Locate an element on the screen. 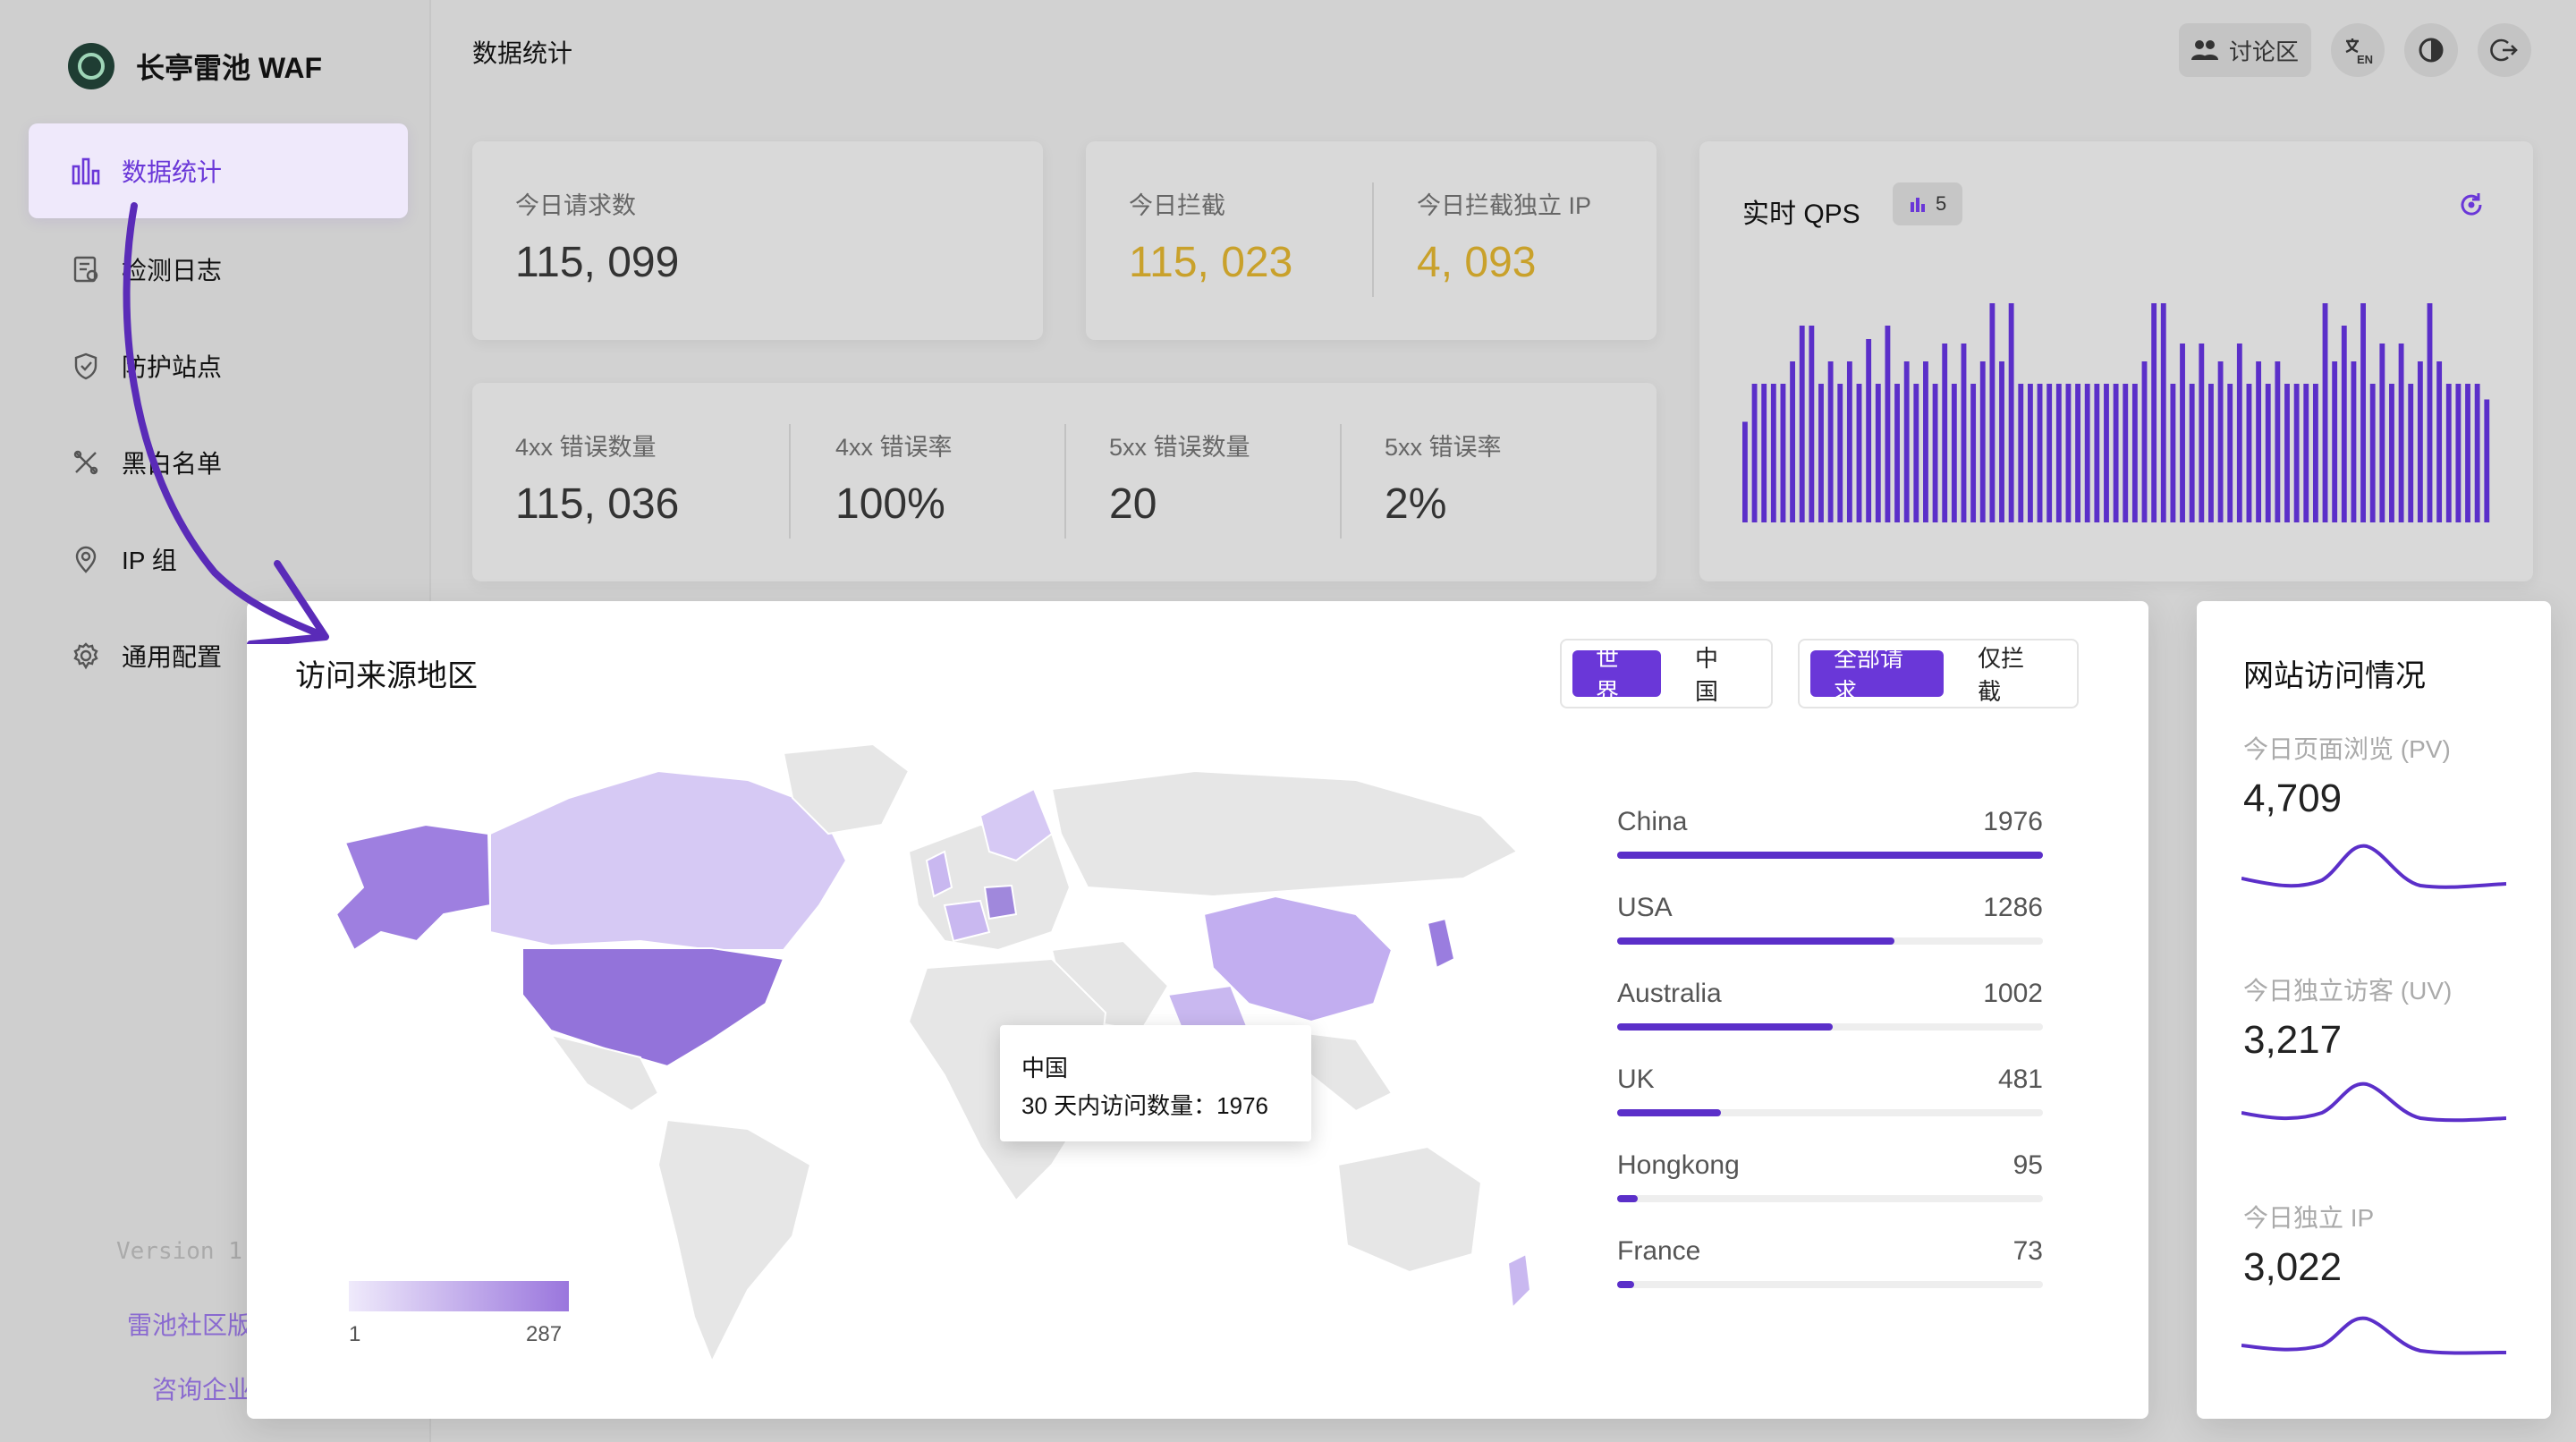 The height and width of the screenshot is (1442, 2576). region-title: 访问来源地区 is located at coordinates (386, 676).